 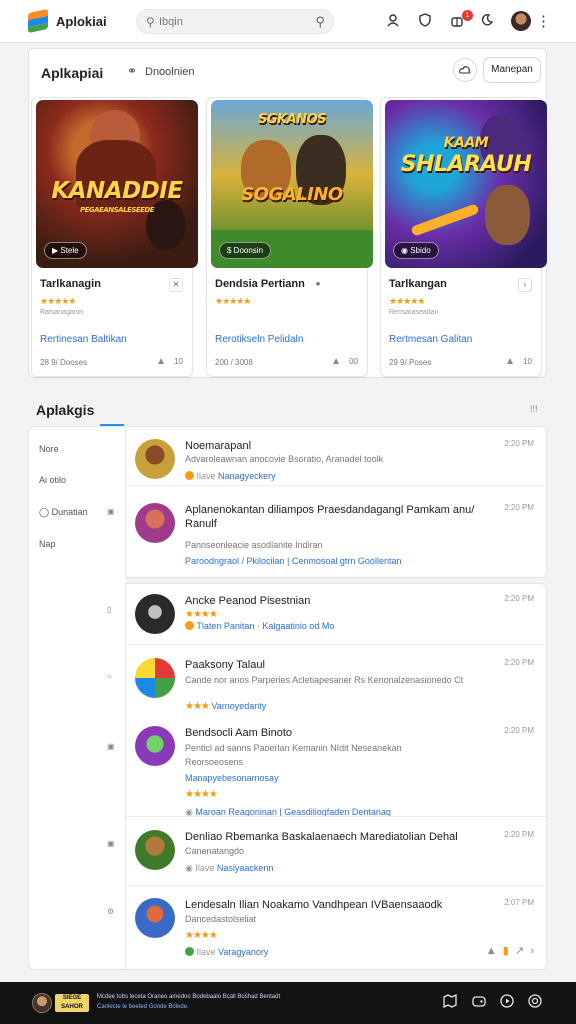 I want to click on sidebar-item-home: Nore, so click(x=49, y=449).